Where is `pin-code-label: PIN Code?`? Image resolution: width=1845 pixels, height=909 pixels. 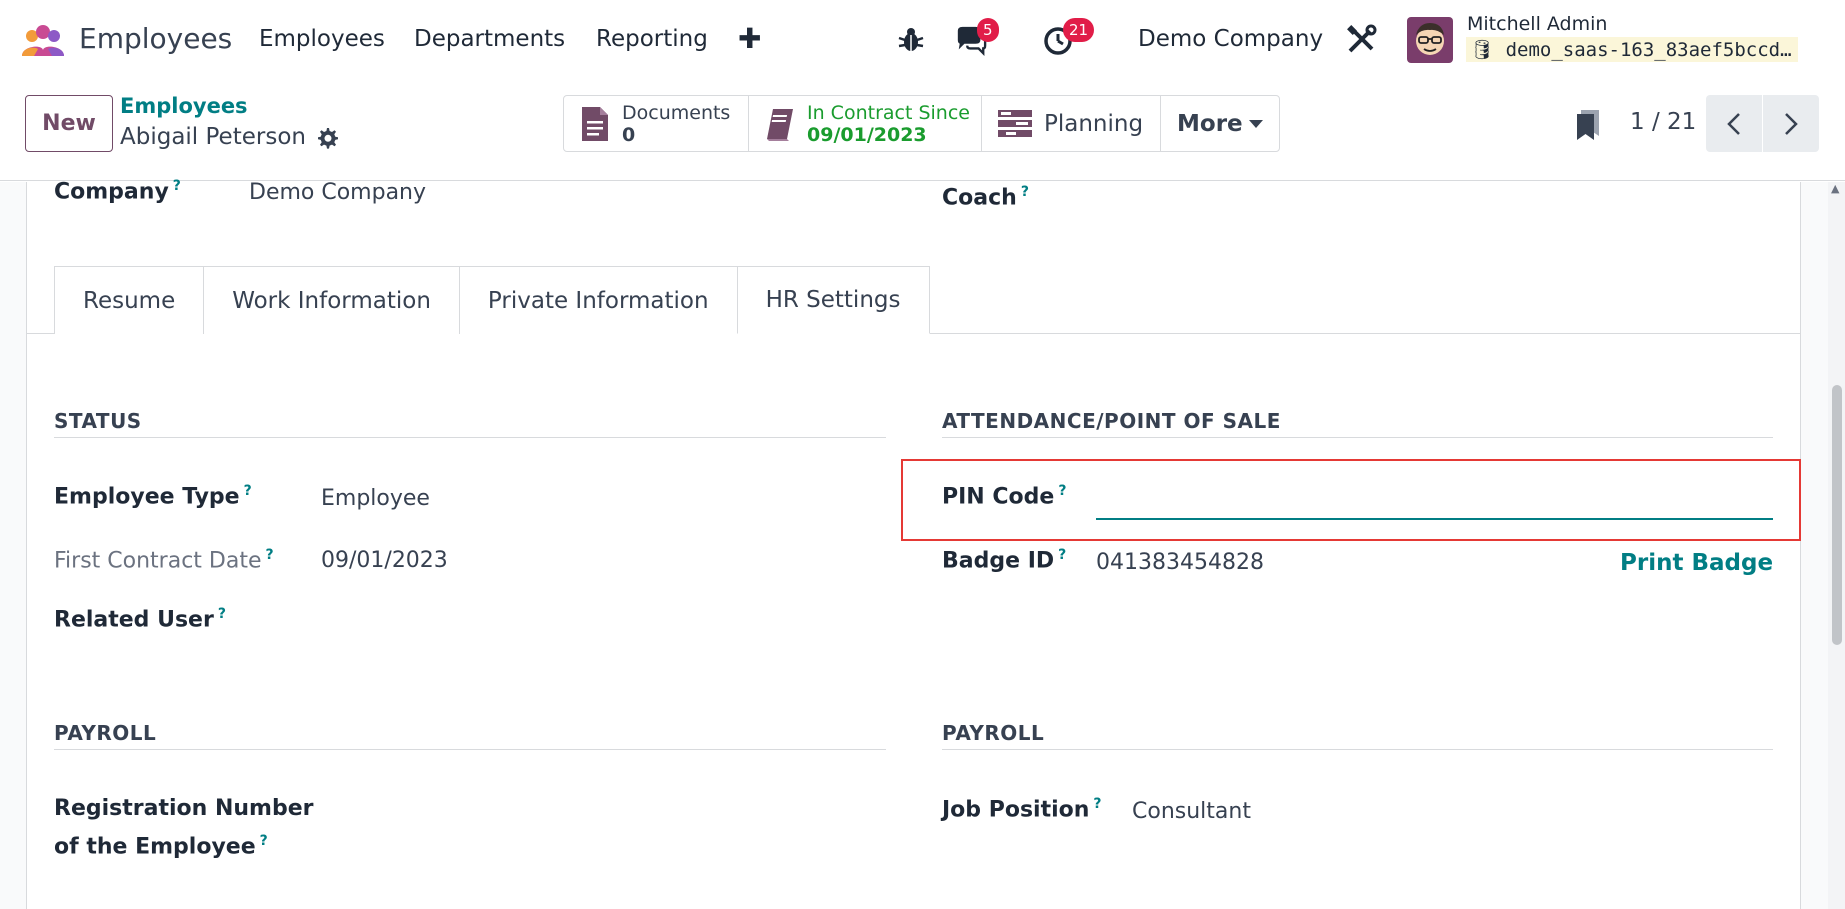
pin-code-label: PIN Code? is located at coordinates (1004, 496).